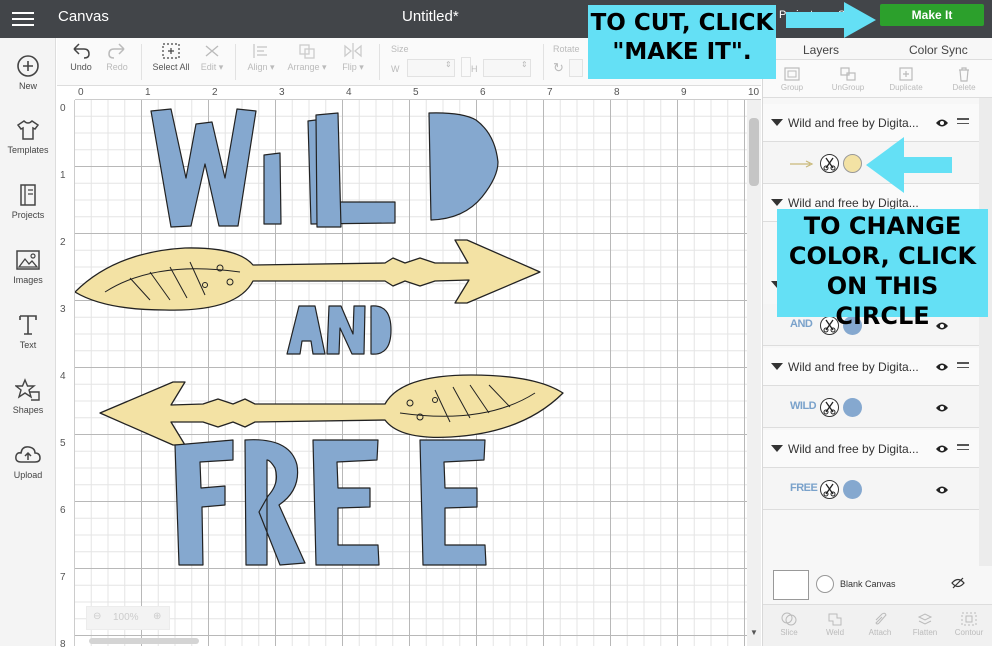  I want to click on sidebar-item-text: Text, so click(28, 331).